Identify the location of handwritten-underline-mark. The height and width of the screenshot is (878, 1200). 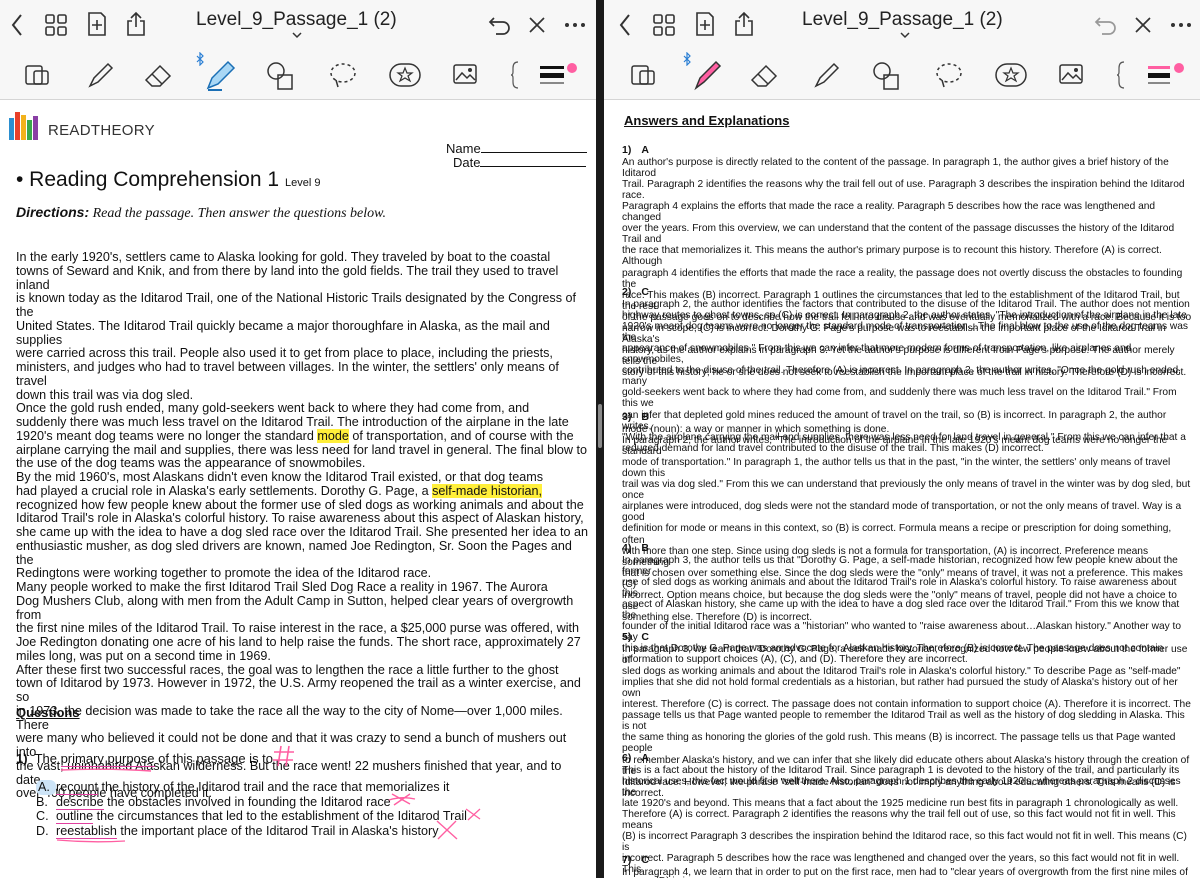
(106, 770).